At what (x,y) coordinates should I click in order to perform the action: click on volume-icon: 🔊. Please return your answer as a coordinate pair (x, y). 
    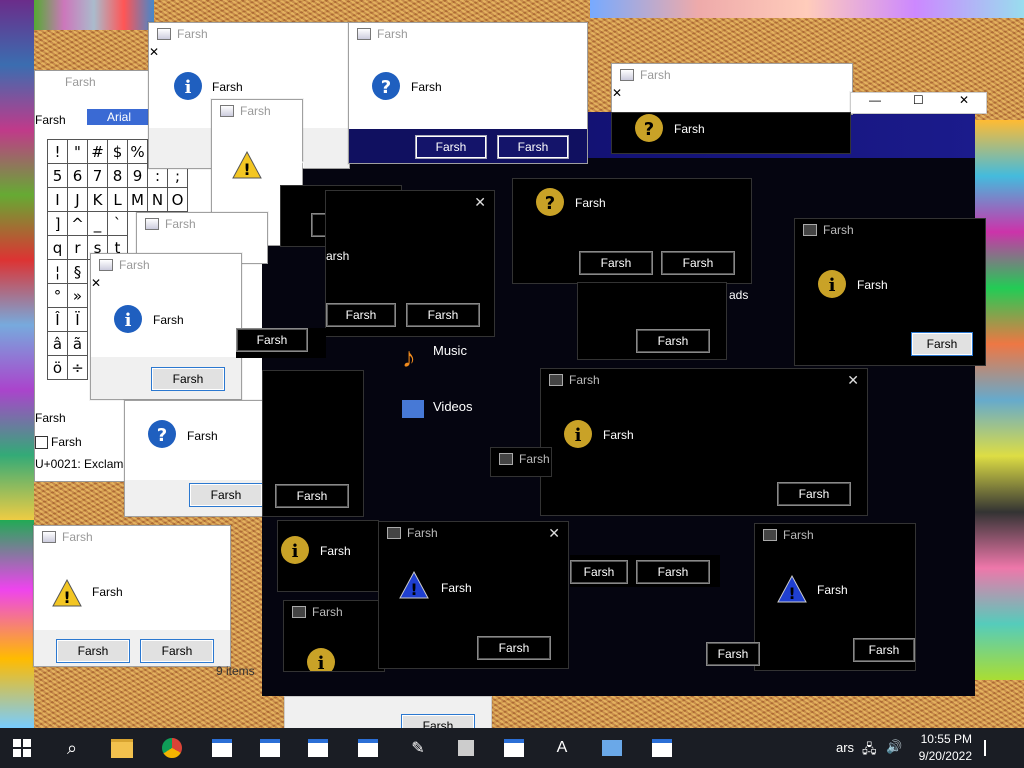
    Looking at the image, I should click on (894, 747).